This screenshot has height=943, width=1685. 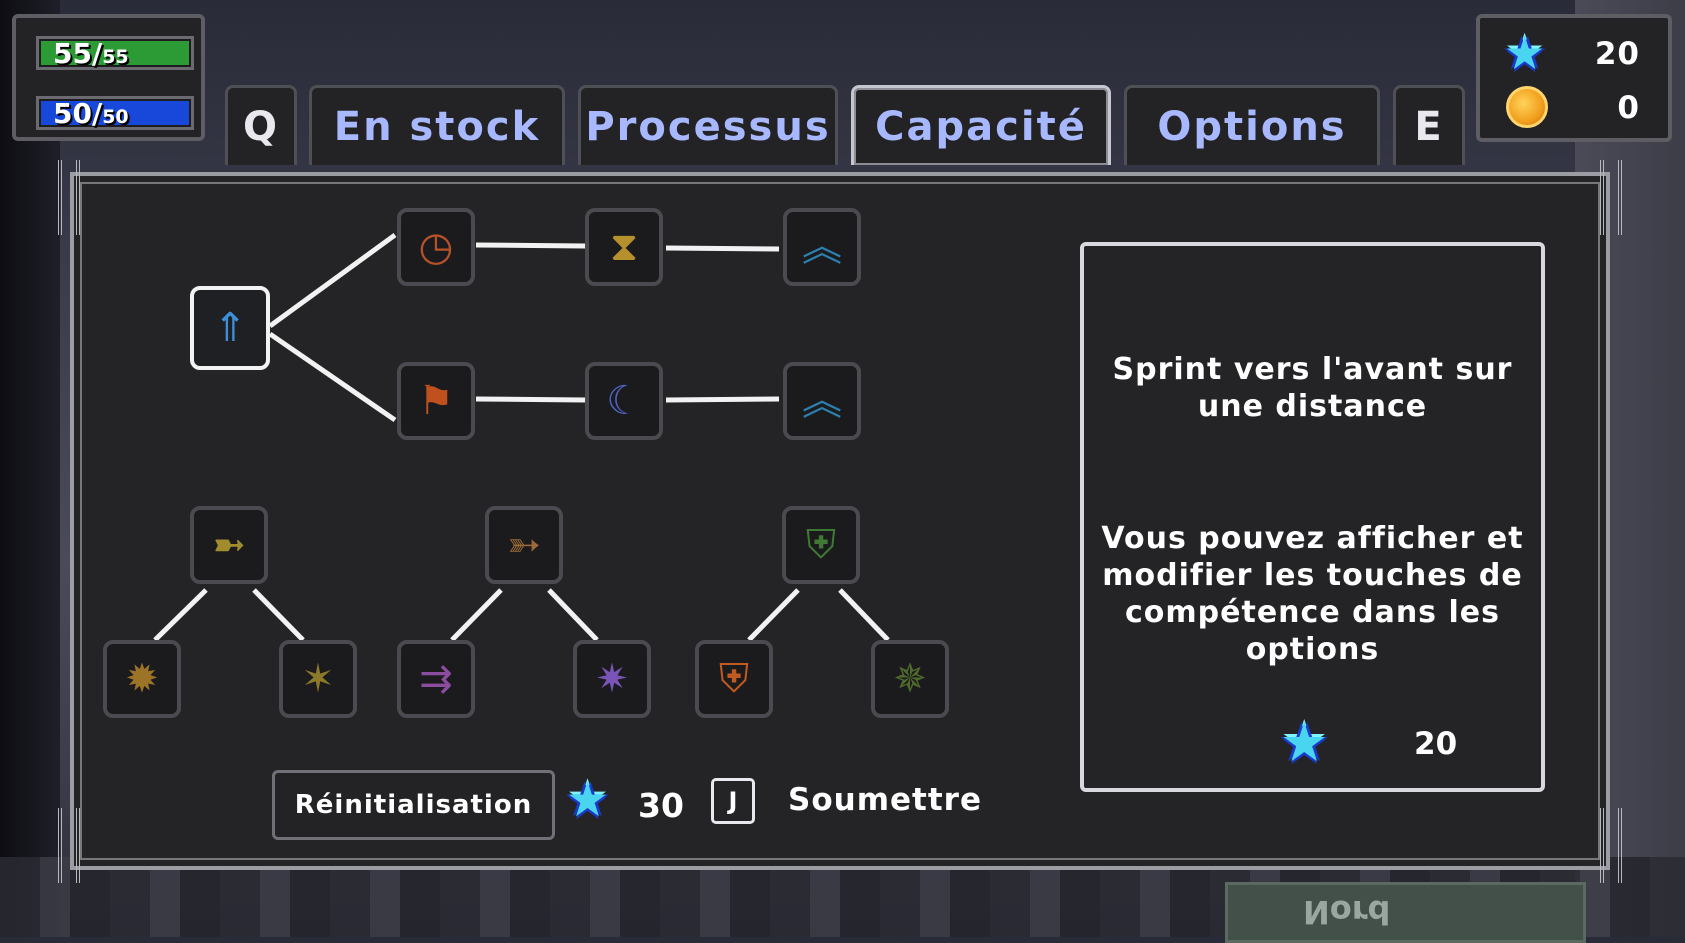 What do you see at coordinates (1436, 744) in the screenshot?
I see `skill-cost: 20` at bounding box center [1436, 744].